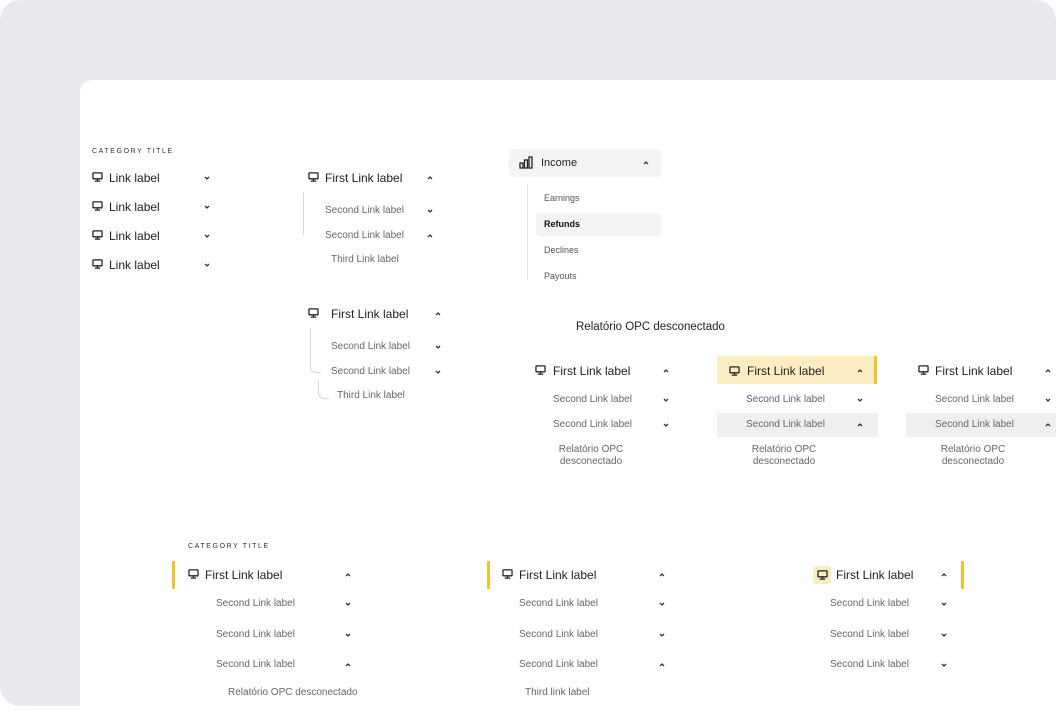 The width and height of the screenshot is (1056, 720). I want to click on income-item-earnings: Earnings, so click(596, 198).